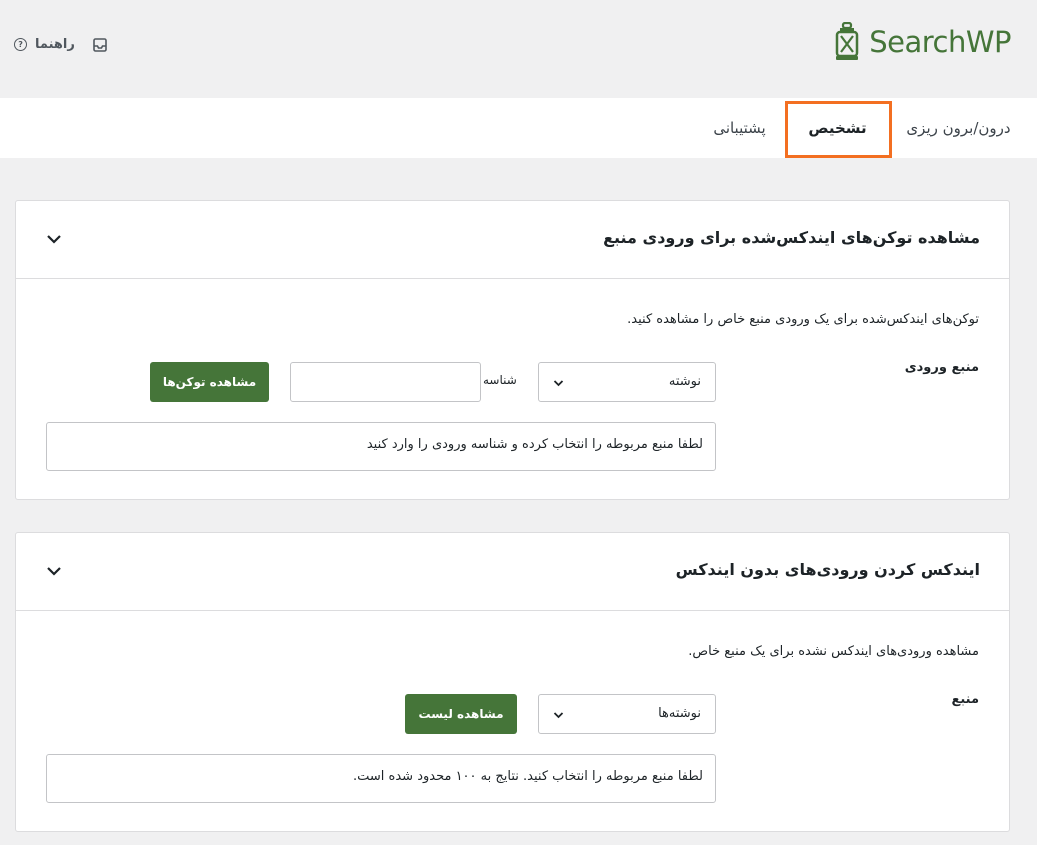 This screenshot has width=1037, height=845. What do you see at coordinates (518, 128) in the screenshot?
I see `tab-bar: درون/برون ریزی تشخیص پشتیبانی` at bounding box center [518, 128].